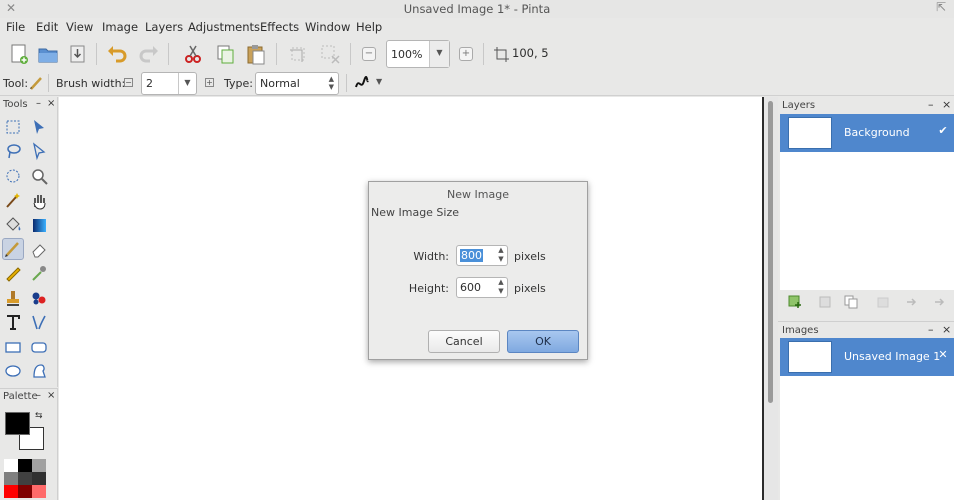 This screenshot has height=500, width=954. What do you see at coordinates (470, 287) in the screenshot?
I see `height-value: 600` at bounding box center [470, 287].